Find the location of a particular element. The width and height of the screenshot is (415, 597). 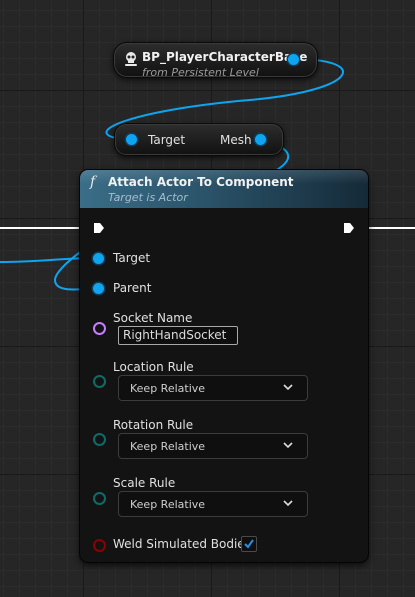

node-title: Attach Actor To Component is located at coordinates (201, 182).